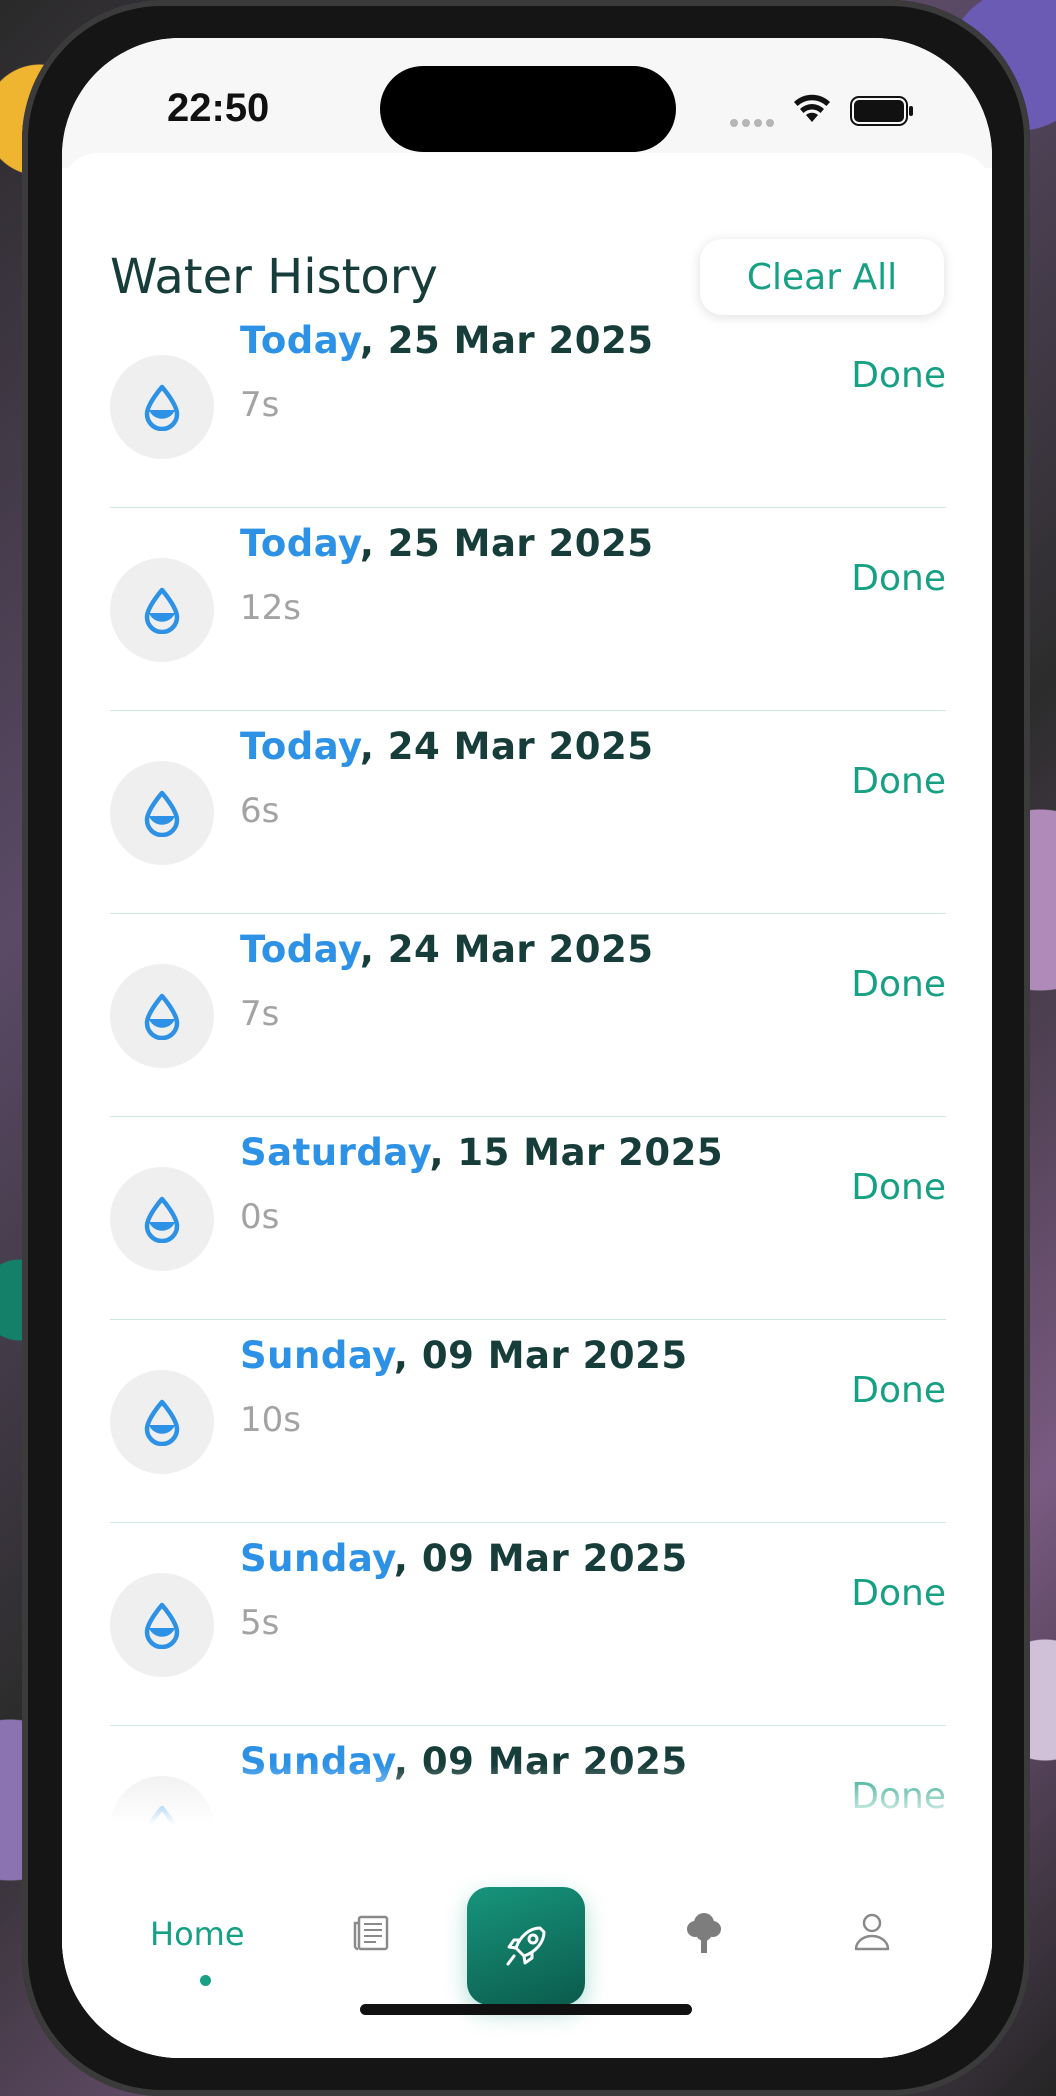 This screenshot has width=1056, height=2096. I want to click on page-title: Water History, so click(274, 277).